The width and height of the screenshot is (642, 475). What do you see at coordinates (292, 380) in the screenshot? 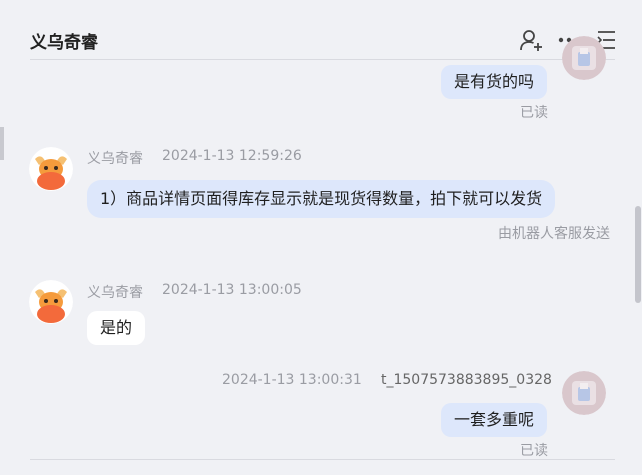
I see `message-time: 2024-1-13 13:00:31` at bounding box center [292, 380].